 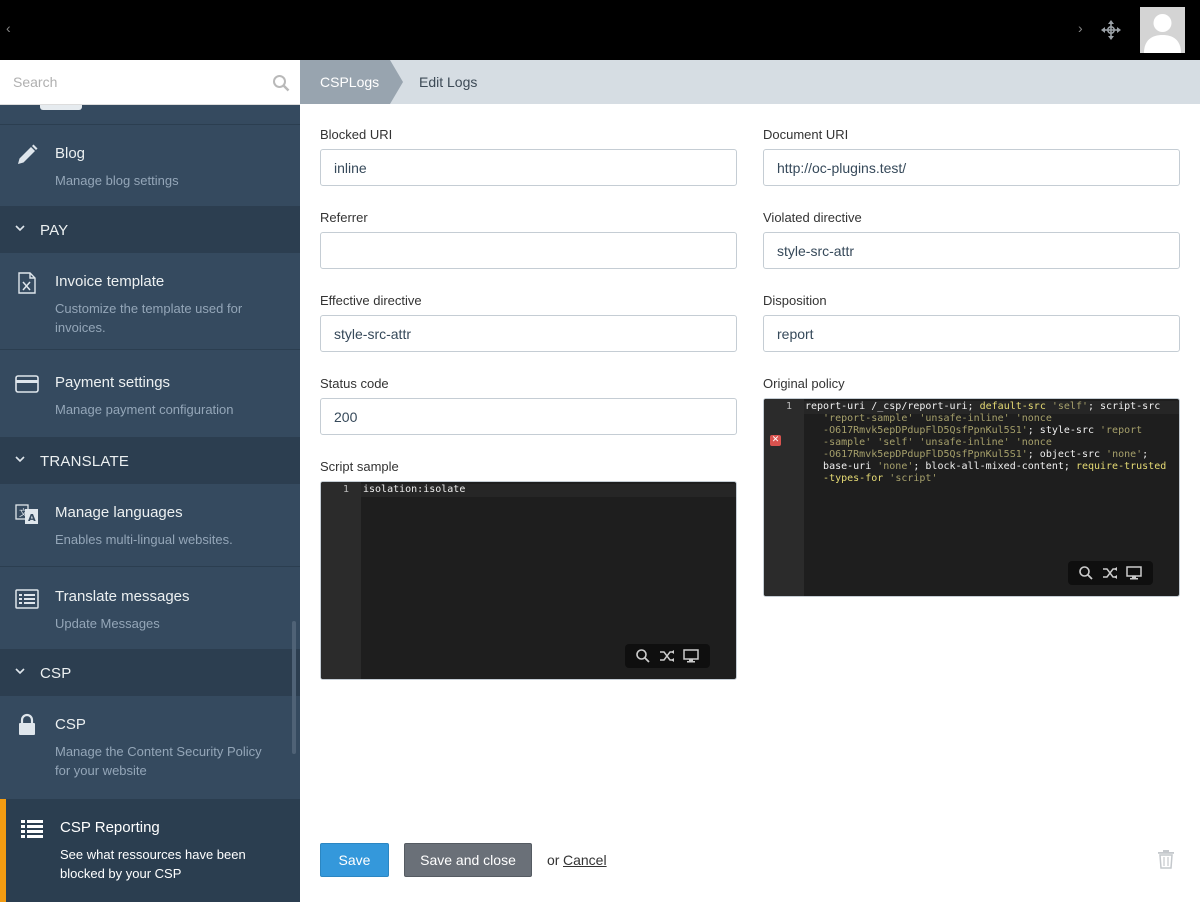 I want to click on or-text: or, so click(x=553, y=860).